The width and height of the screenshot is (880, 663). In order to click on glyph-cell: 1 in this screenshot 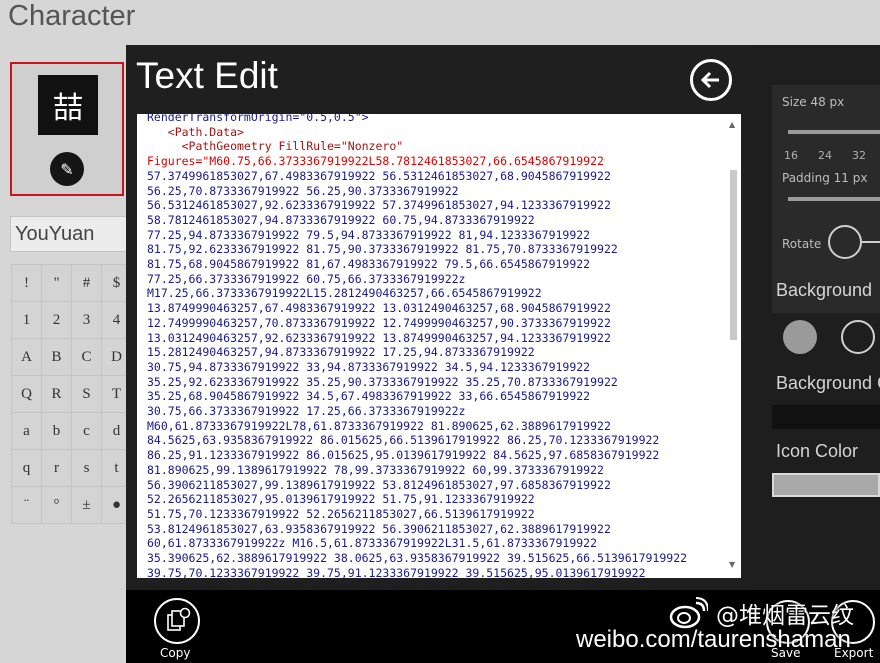, I will do `click(26, 320)`.